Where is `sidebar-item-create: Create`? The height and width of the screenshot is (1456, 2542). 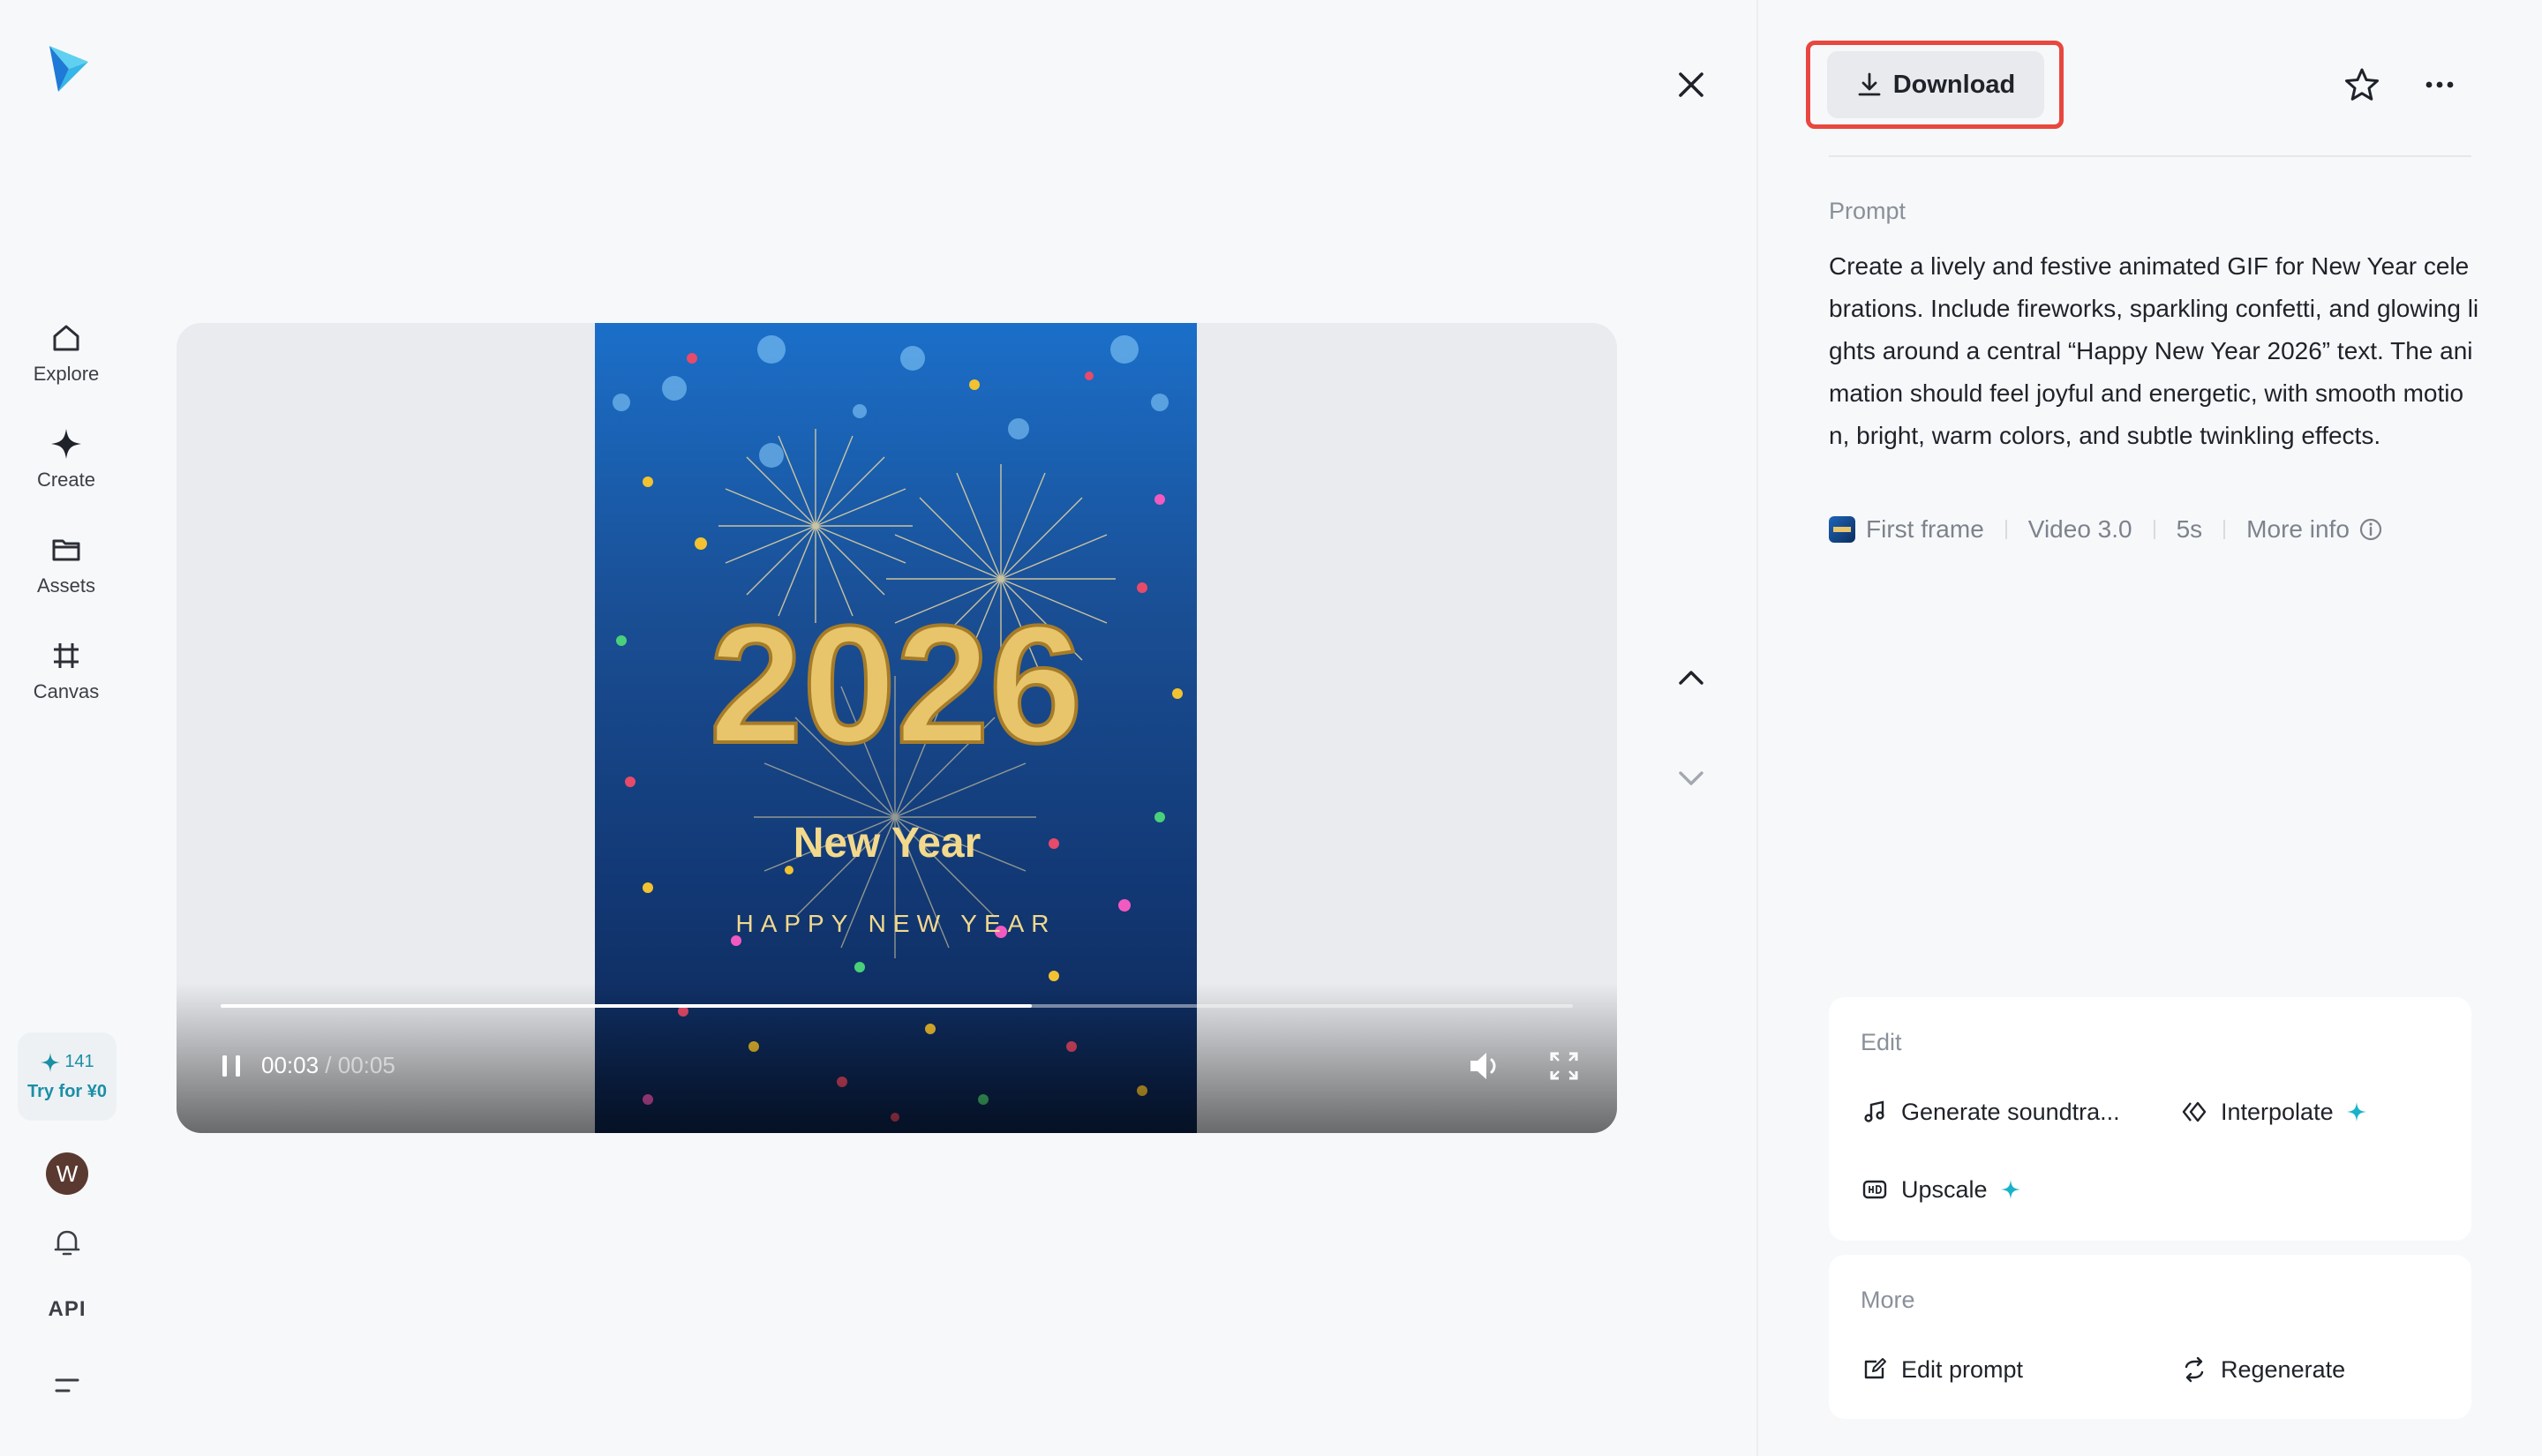 sidebar-item-create: Create is located at coordinates (66, 459).